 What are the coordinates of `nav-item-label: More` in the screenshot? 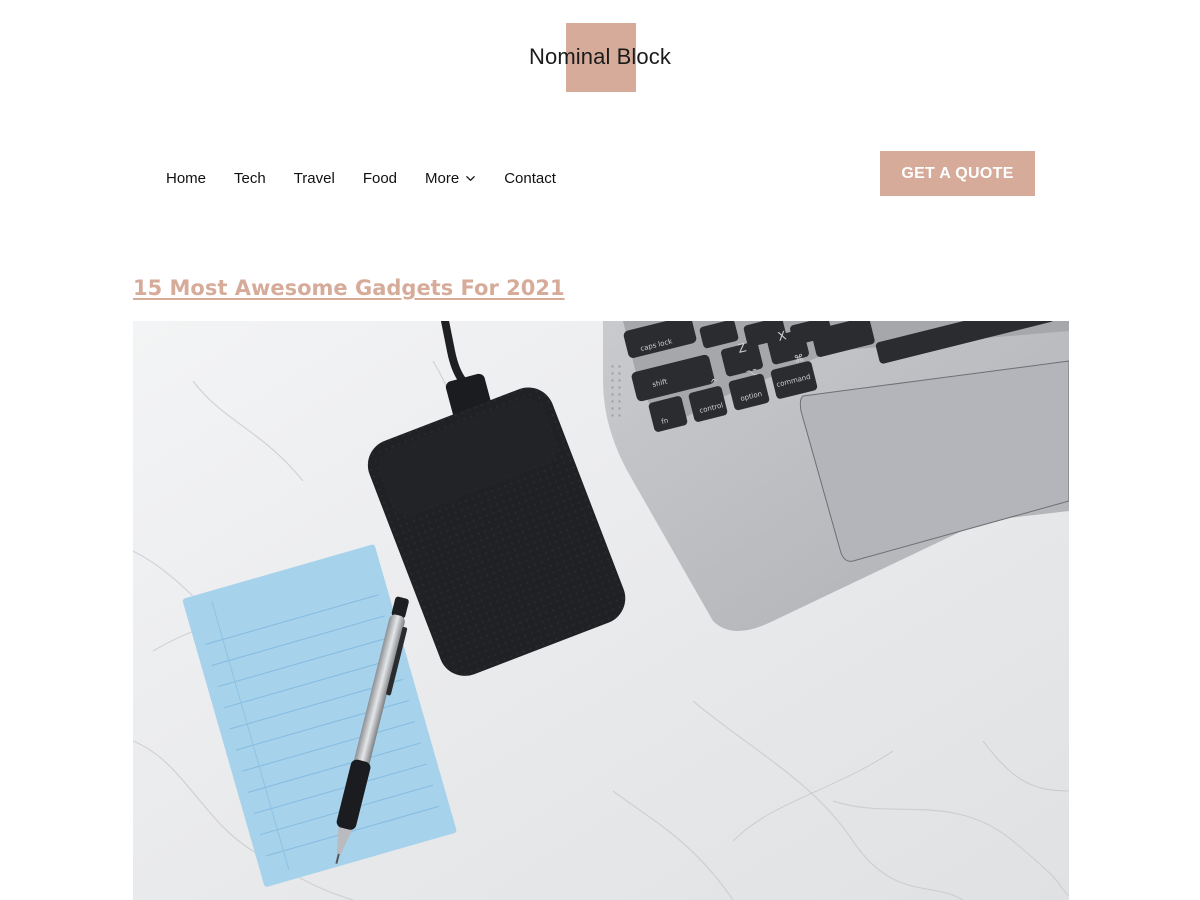 It's located at (442, 178).